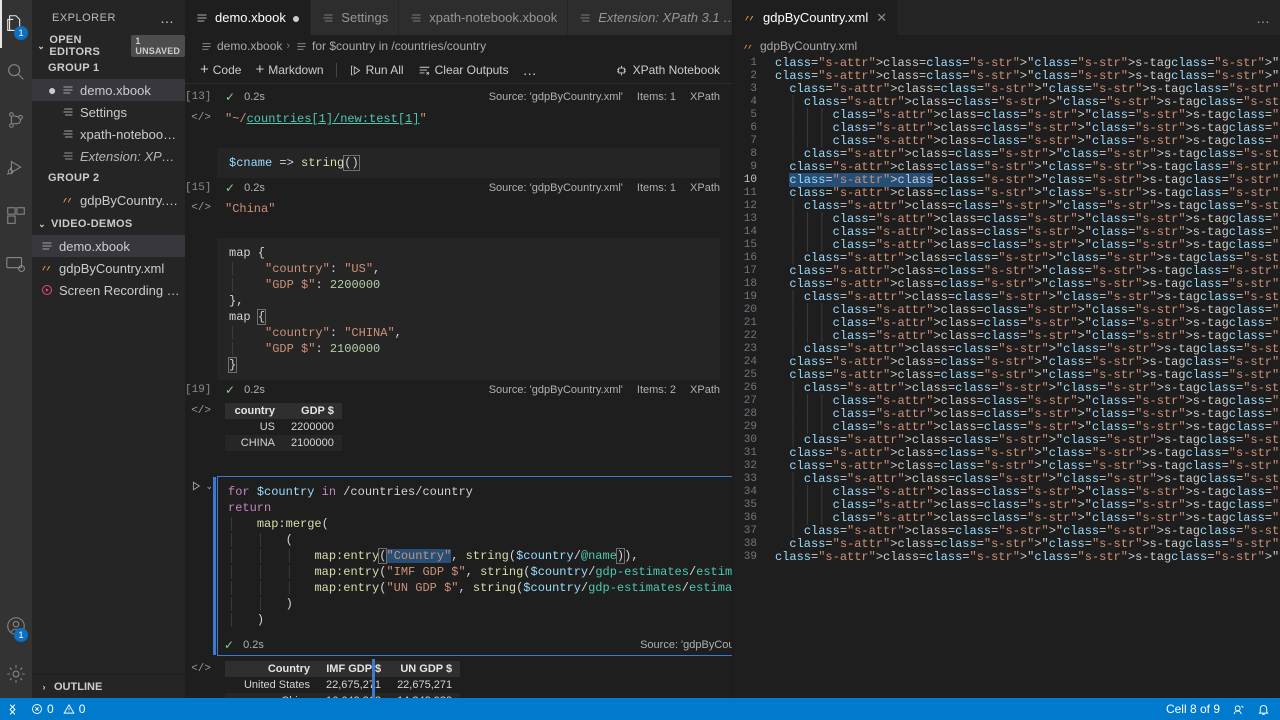 The image size is (1280, 720). Describe the element at coordinates (271, 695) in the screenshot. I see `table-cell: China` at that location.